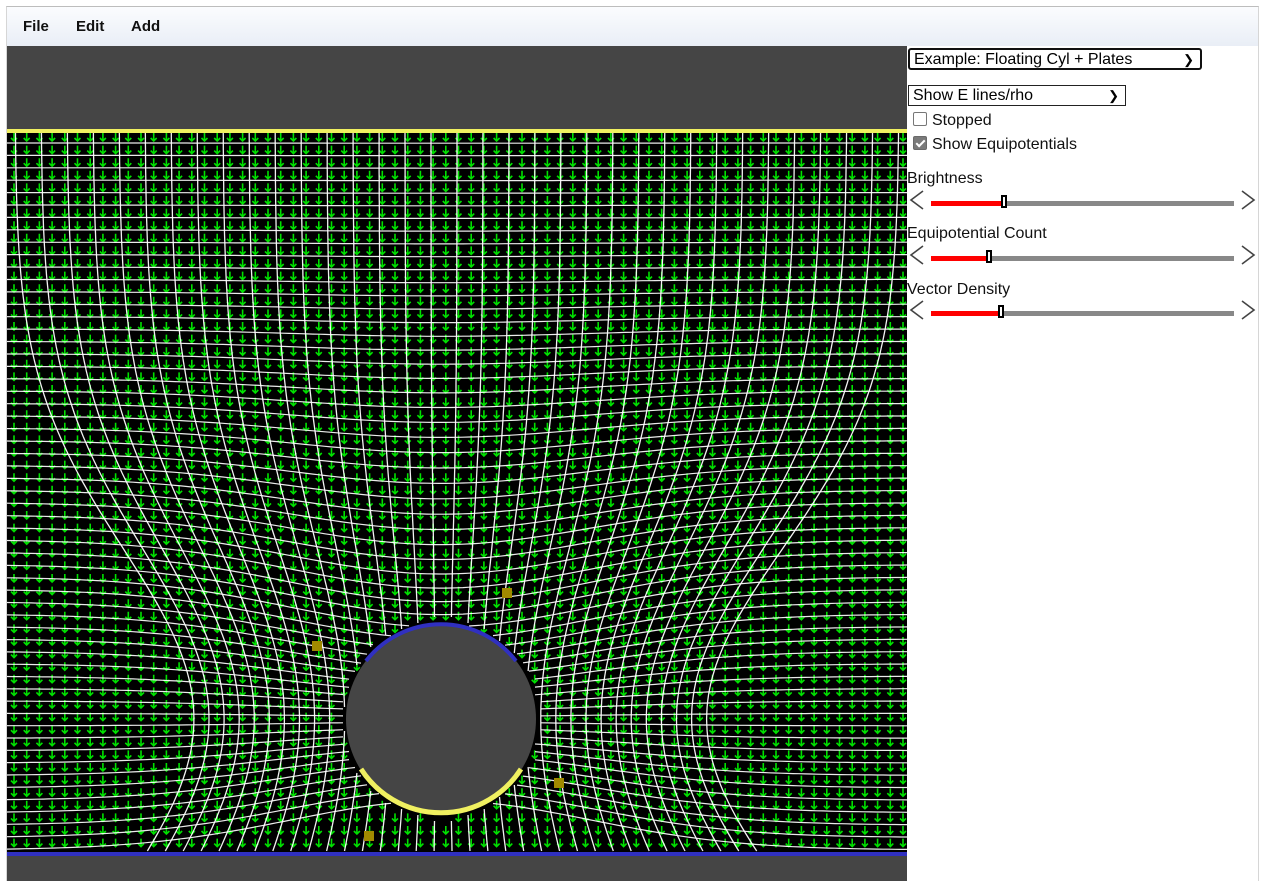 Image resolution: width=1269 pixels, height=881 pixels. Describe the element at coordinates (1082, 201) in the screenshot. I see `brightness-slider` at that location.